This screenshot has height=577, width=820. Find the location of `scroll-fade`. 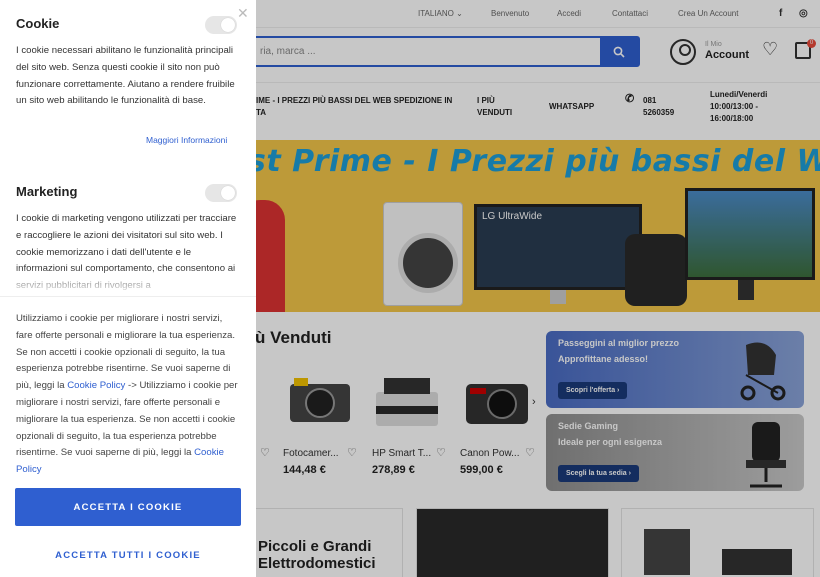

scroll-fade is located at coordinates (128, 282).